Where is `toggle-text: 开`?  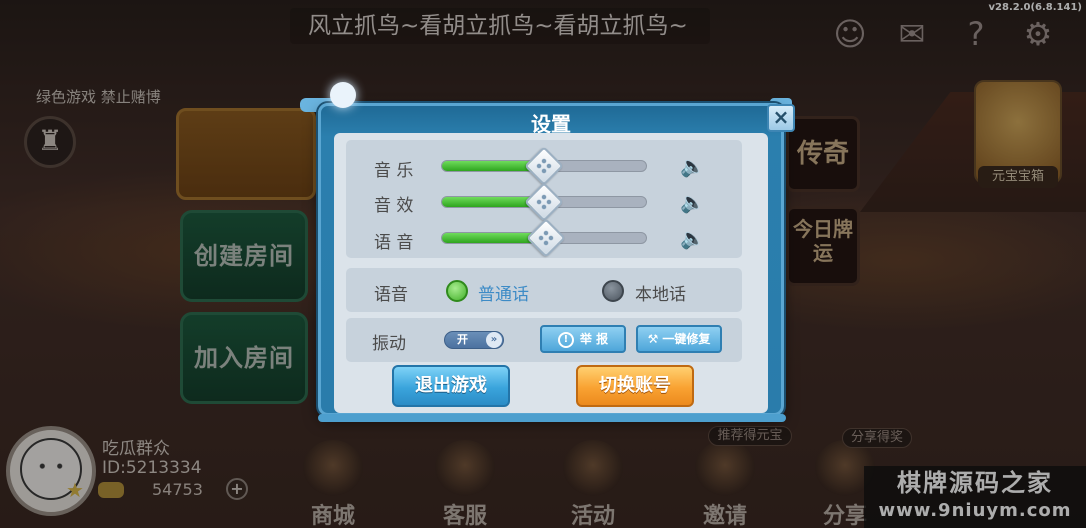 toggle-text: 开 is located at coordinates (462, 339).